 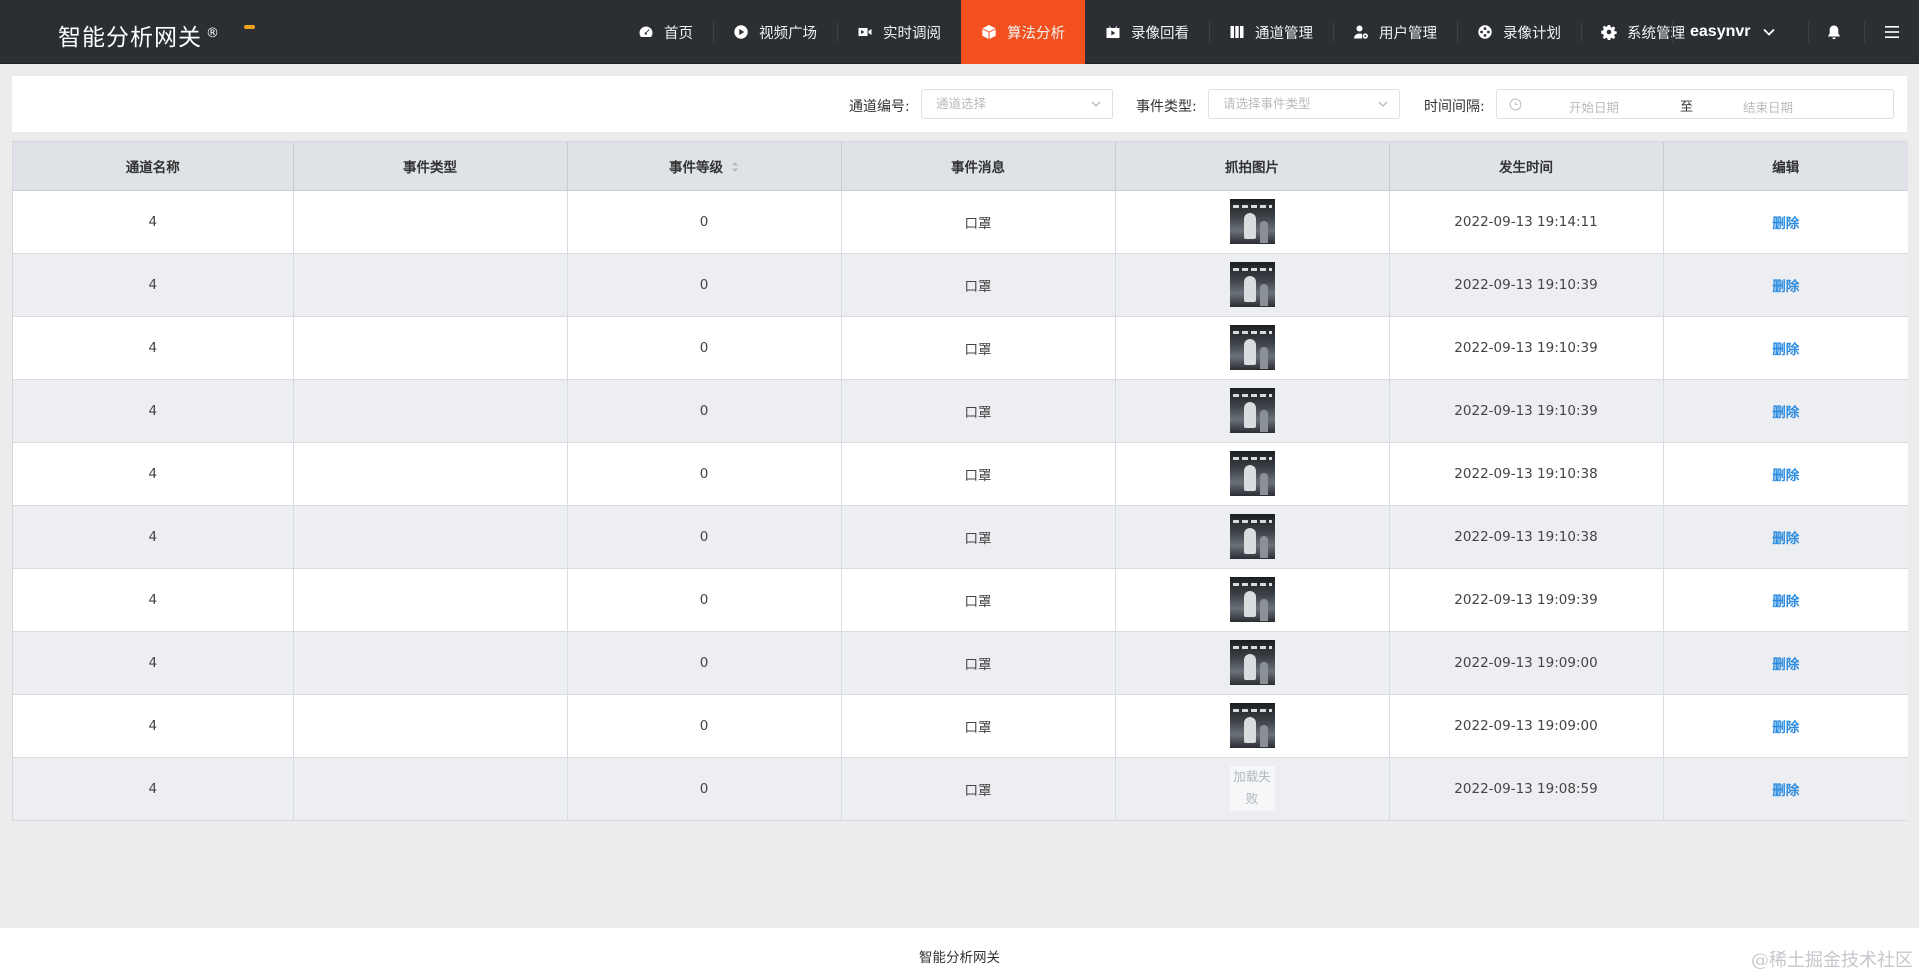 What do you see at coordinates (978, 166) in the screenshot?
I see `column-header-message: 事件消息` at bounding box center [978, 166].